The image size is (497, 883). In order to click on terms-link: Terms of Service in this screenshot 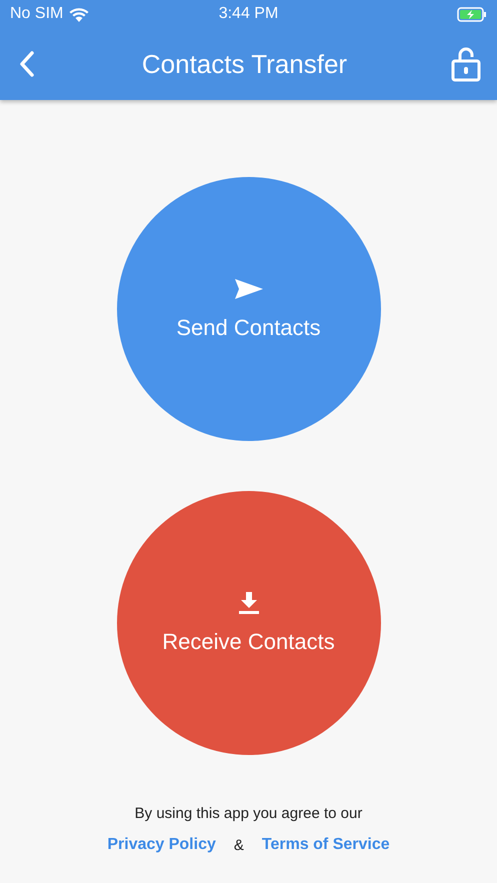, I will do `click(326, 845)`.